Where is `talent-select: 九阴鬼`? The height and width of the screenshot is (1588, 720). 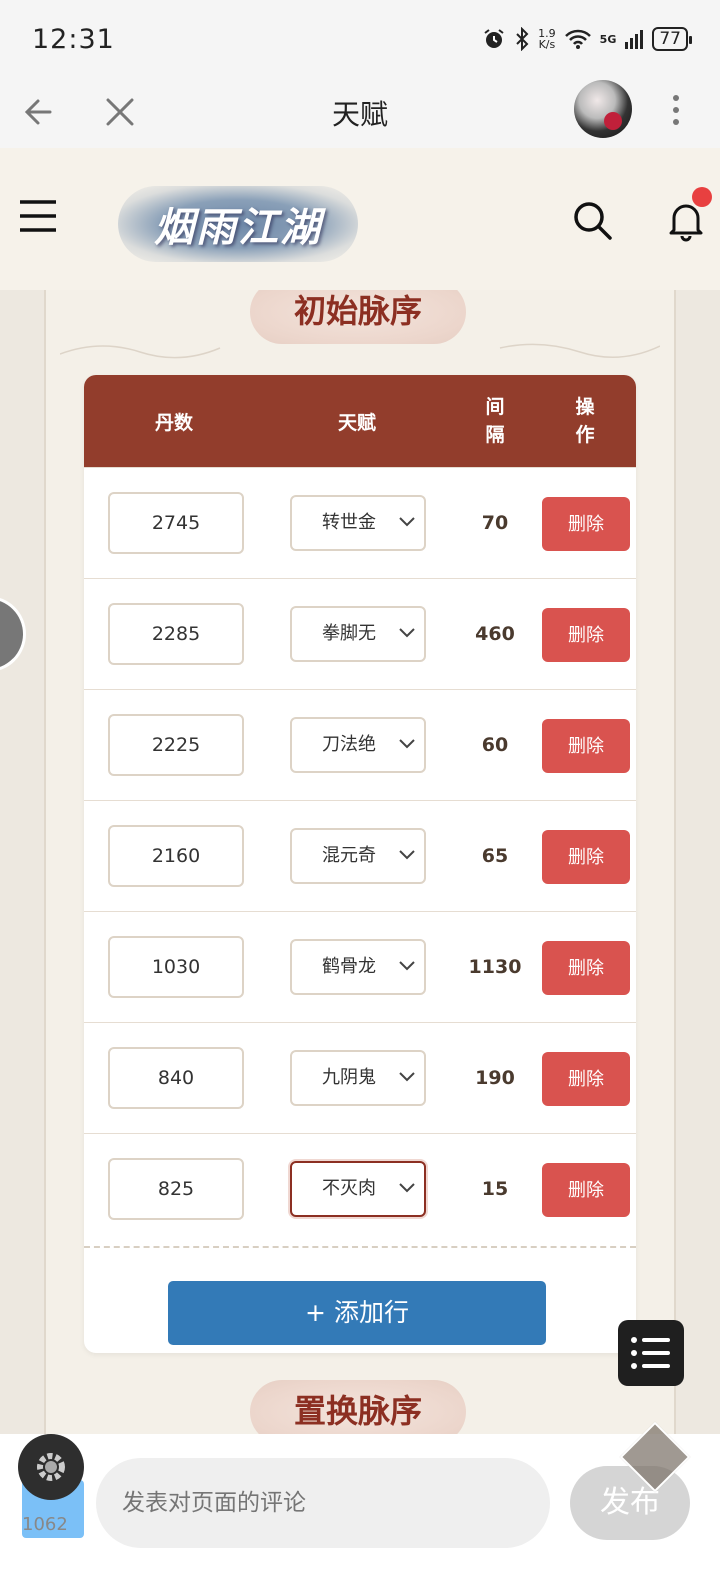
talent-select: 九阴鬼 is located at coordinates (358, 1078).